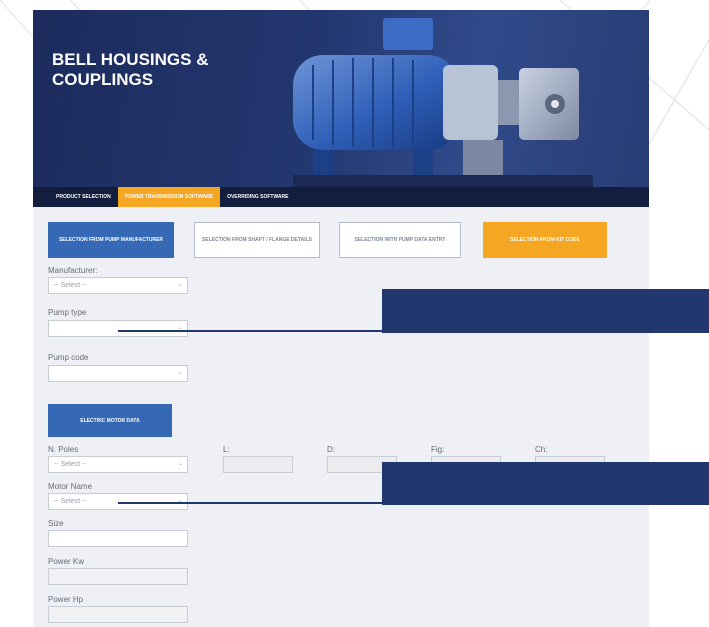 The width and height of the screenshot is (709, 627). I want to click on manufacturer-select: -- Select -- ⌄, so click(118, 285).